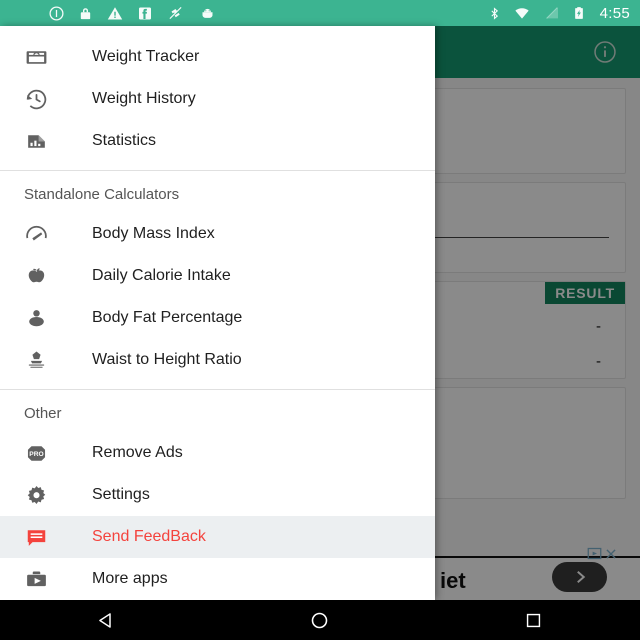  I want to click on wifi-icon, so click(522, 13).